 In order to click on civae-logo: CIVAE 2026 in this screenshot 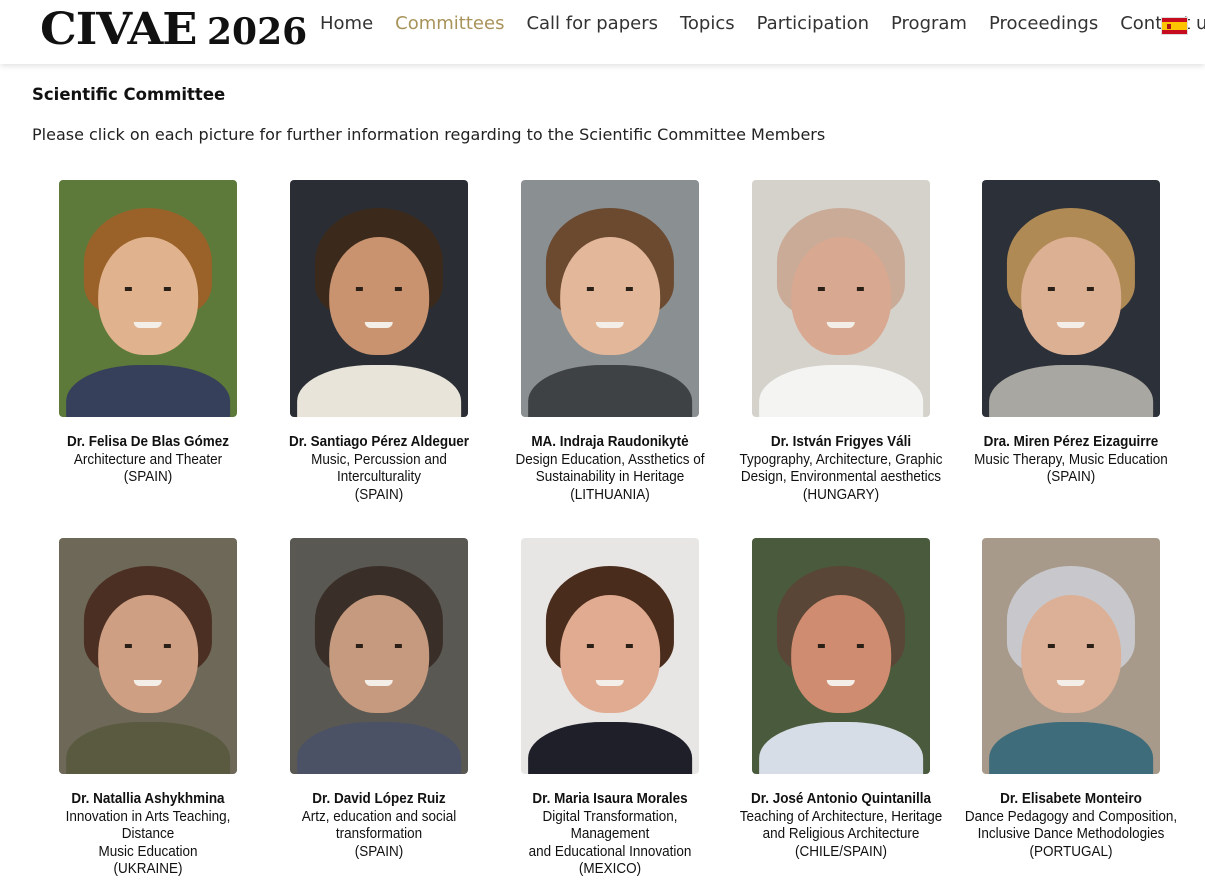, I will do `click(174, 29)`.